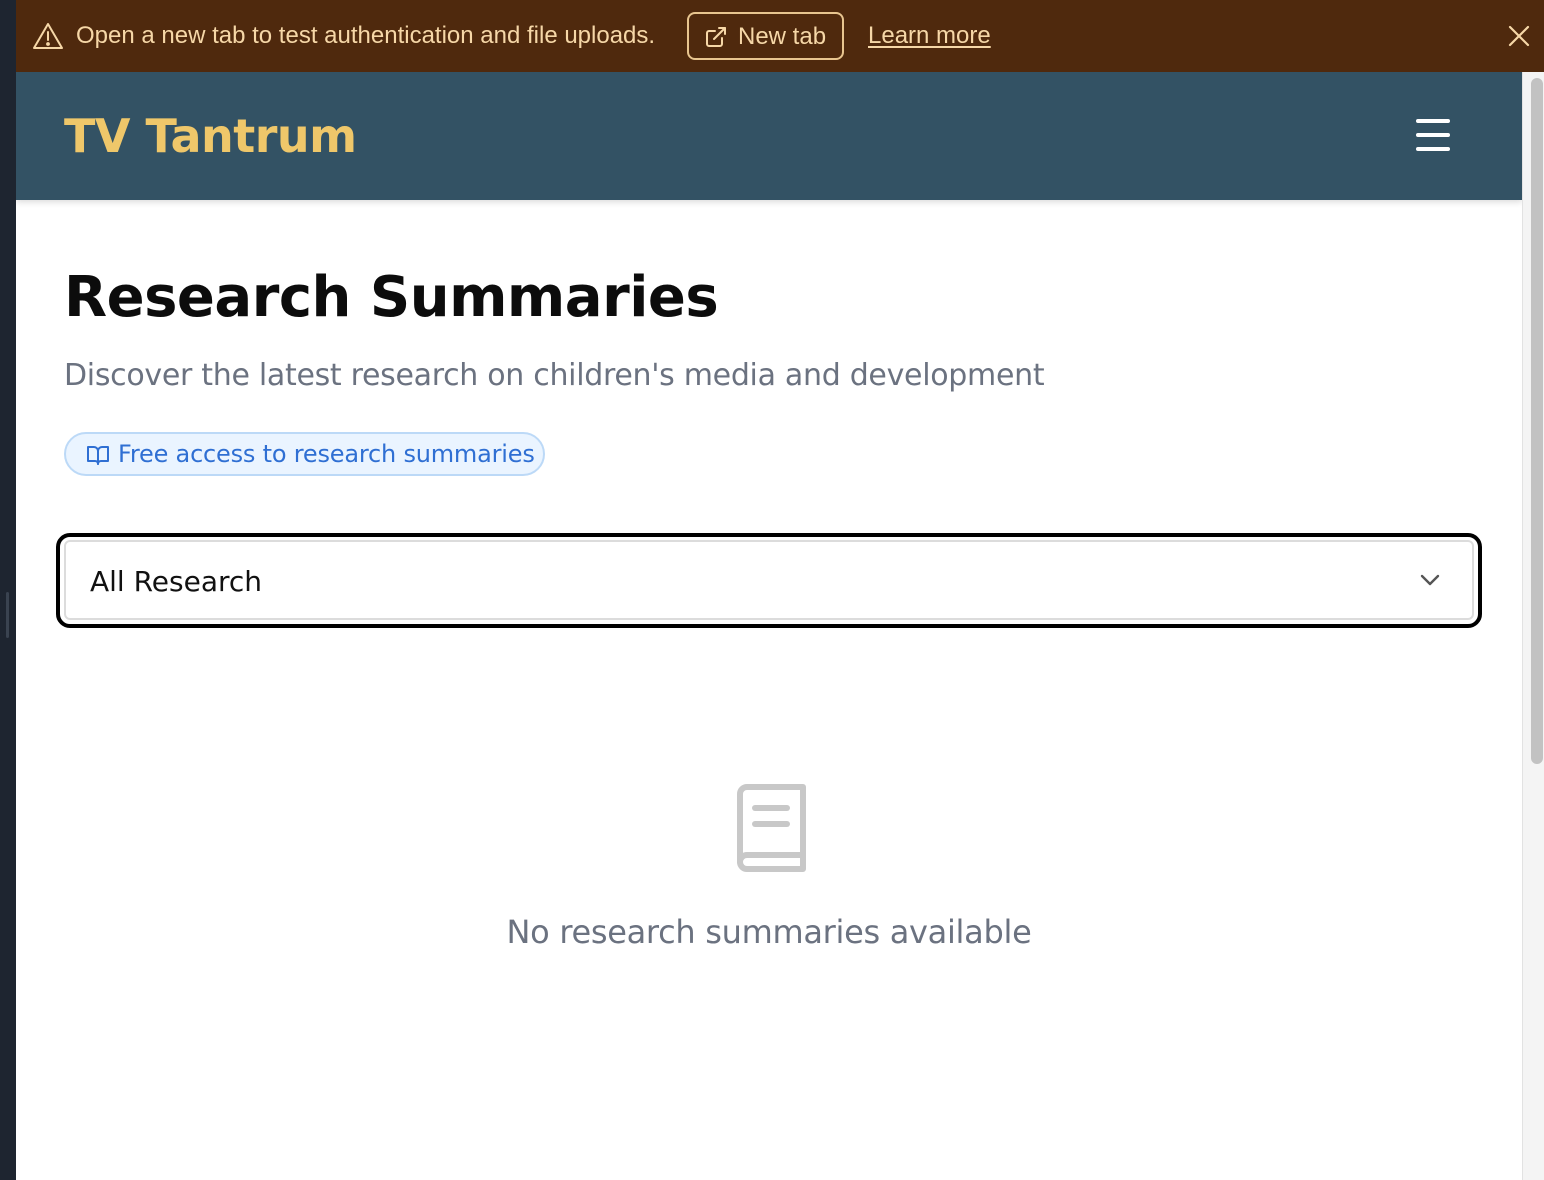 Image resolution: width=1544 pixels, height=1180 pixels. Describe the element at coordinates (8, 590) in the screenshot. I see `window-left-edge` at that location.